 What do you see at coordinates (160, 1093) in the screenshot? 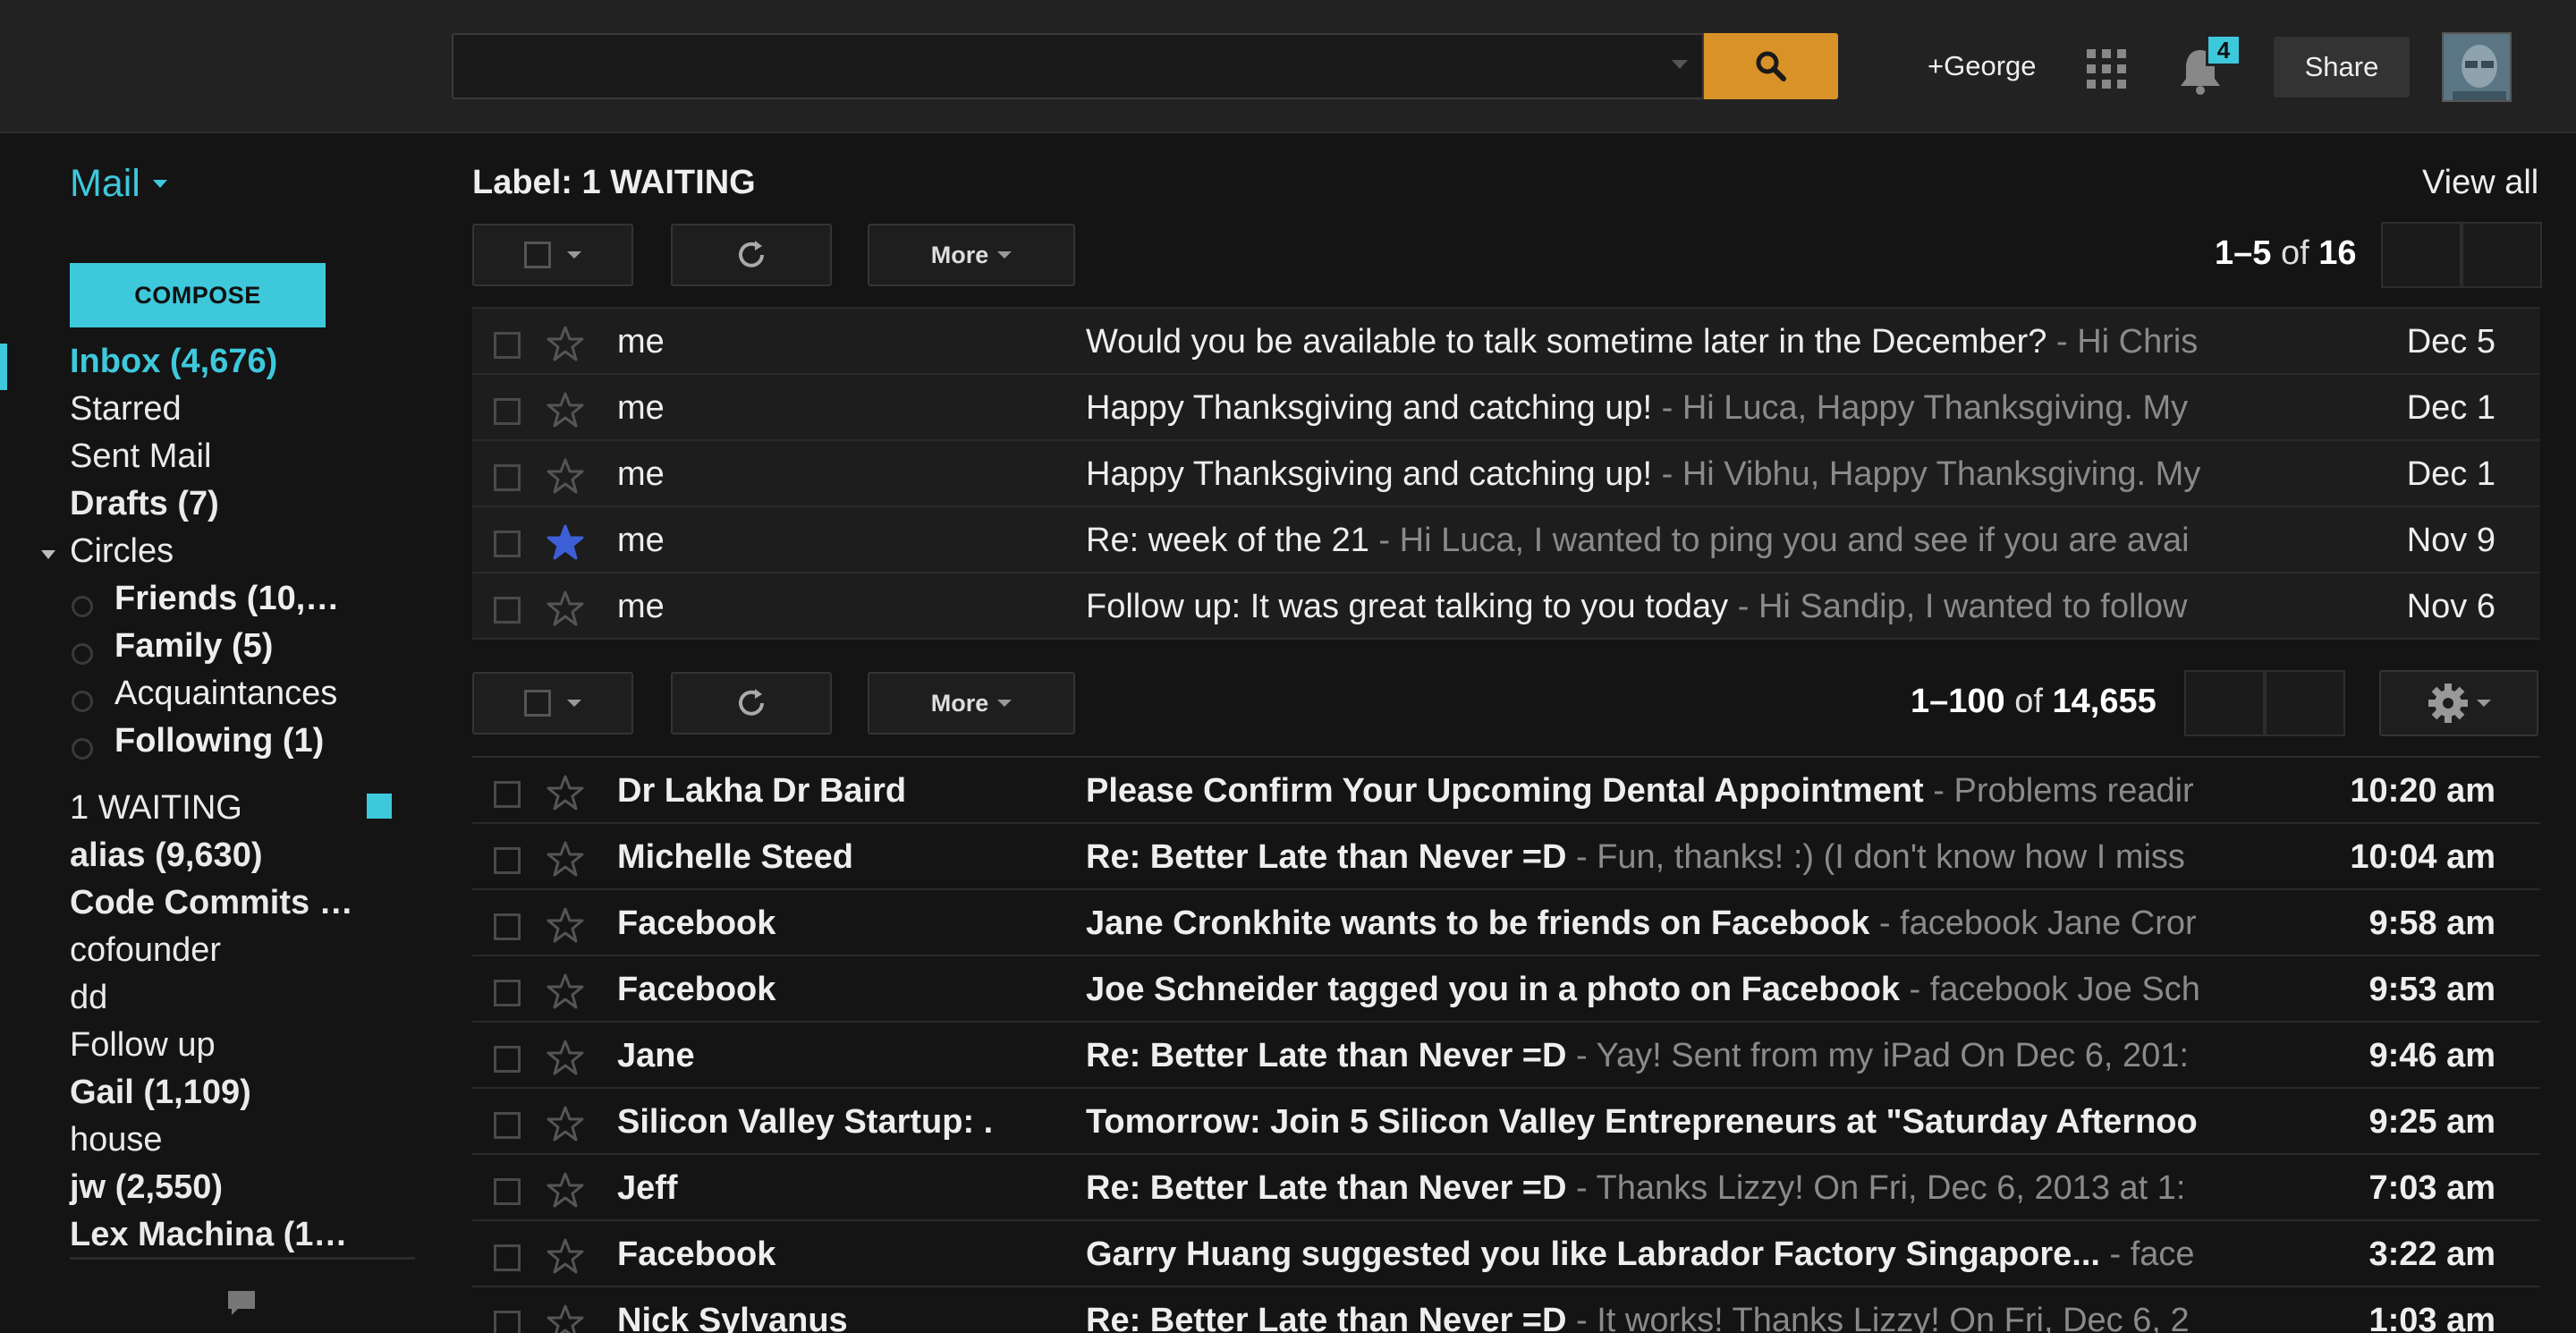
I see `sidebar-label-gail: Gail (1,109)` at bounding box center [160, 1093].